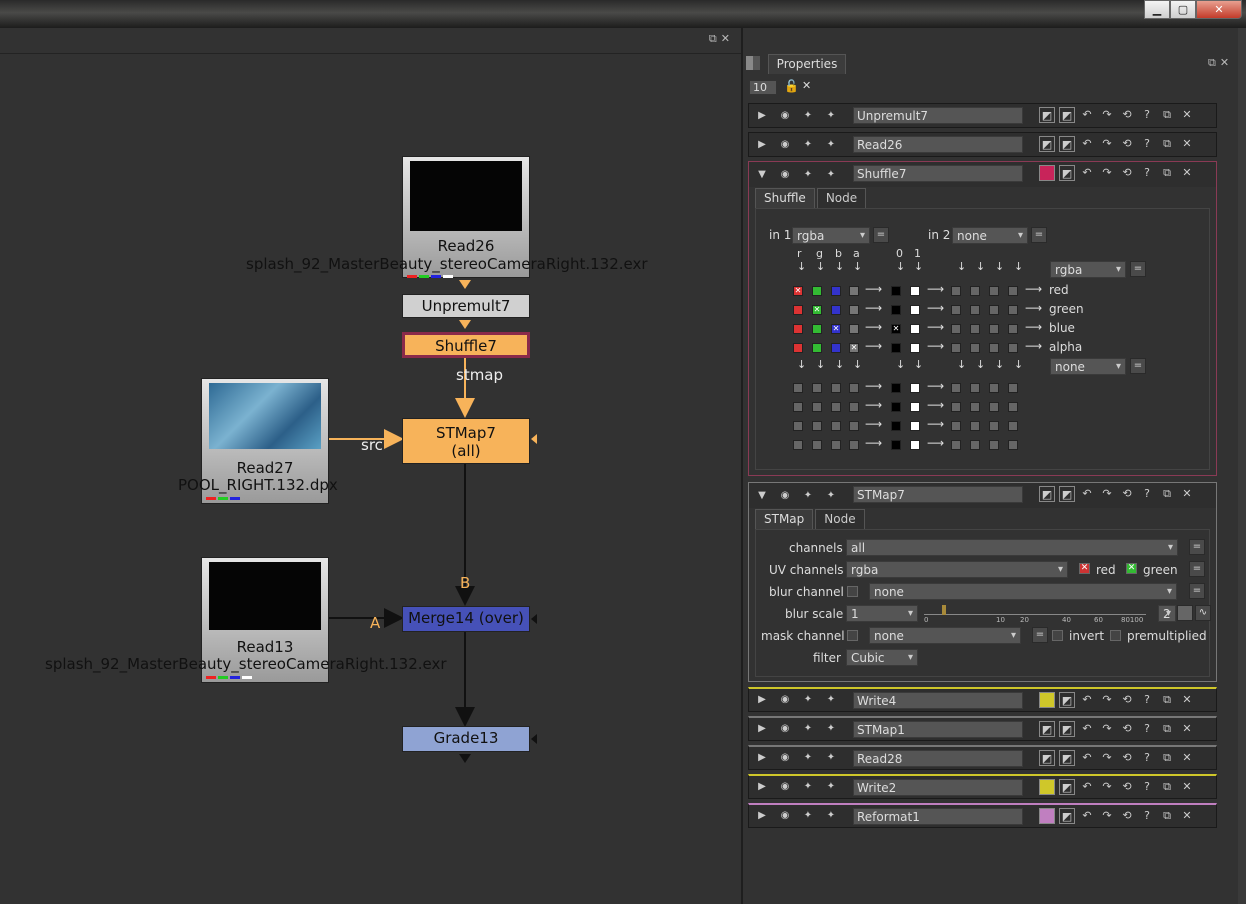 This screenshot has width=1246, height=904. I want to click on shuffle-one-cell, so click(915, 445).